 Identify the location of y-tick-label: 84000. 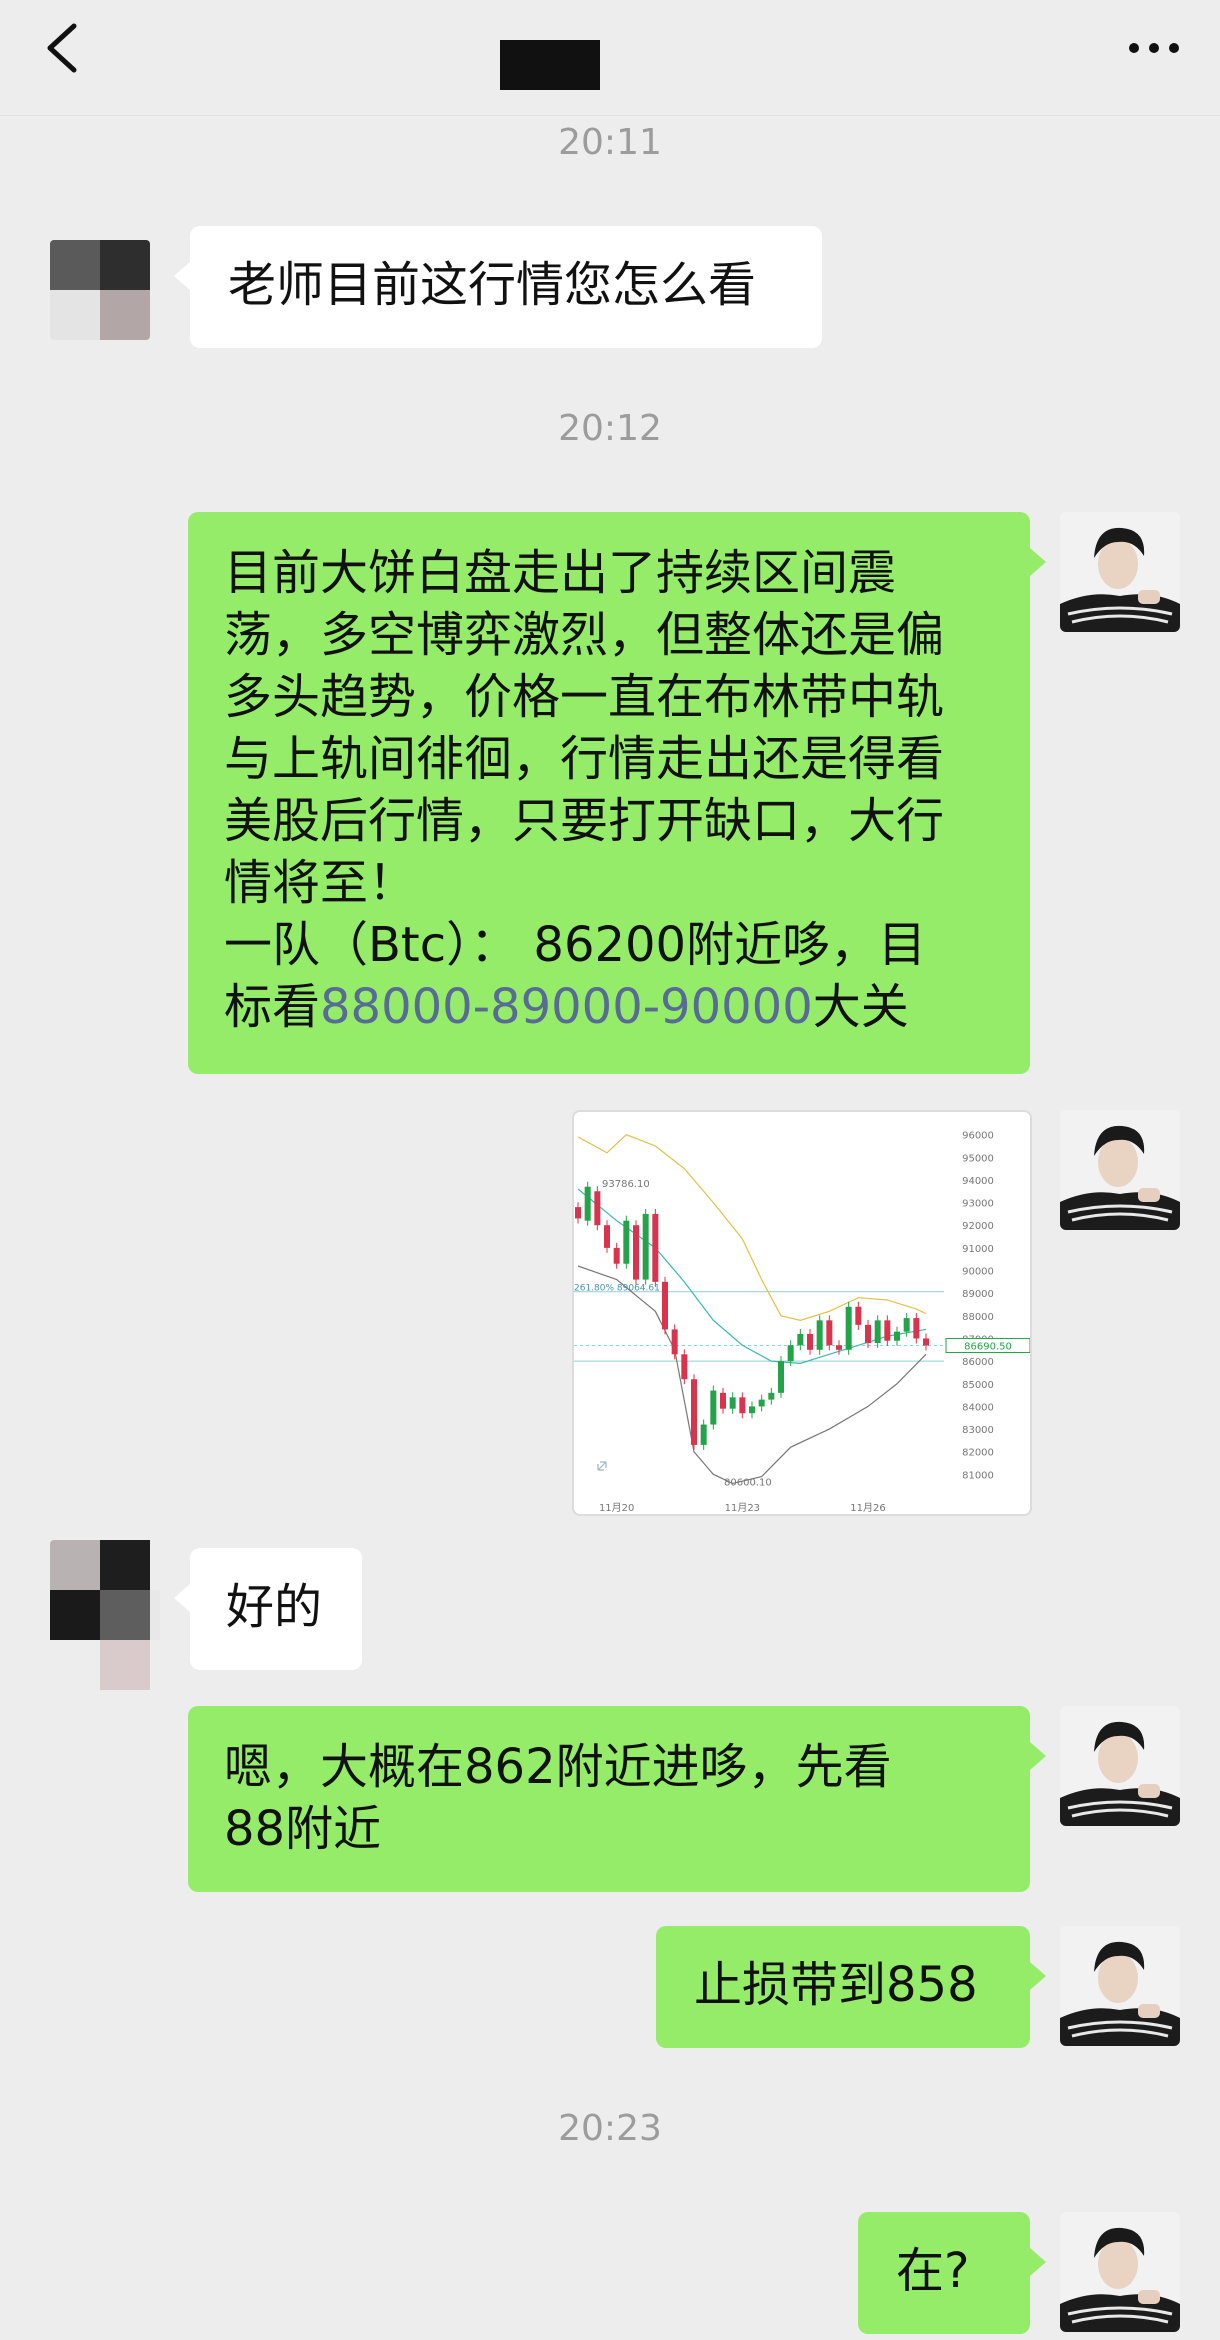
(978, 1407).